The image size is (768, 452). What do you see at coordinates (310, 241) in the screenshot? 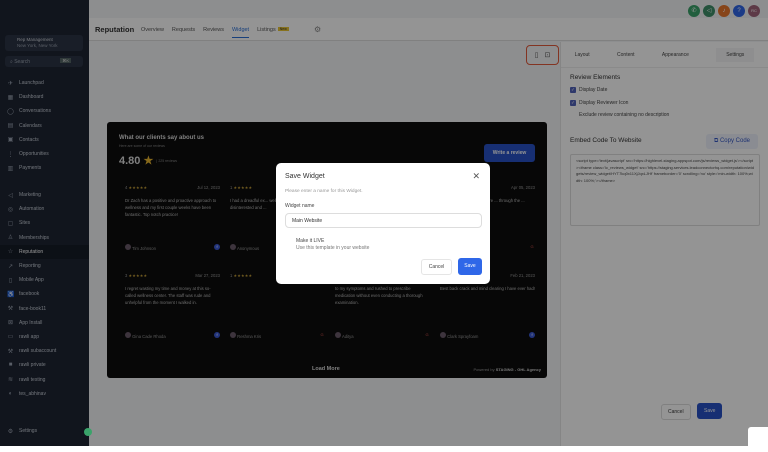
I see `make-live-title: Make it LIVE` at bounding box center [310, 241].